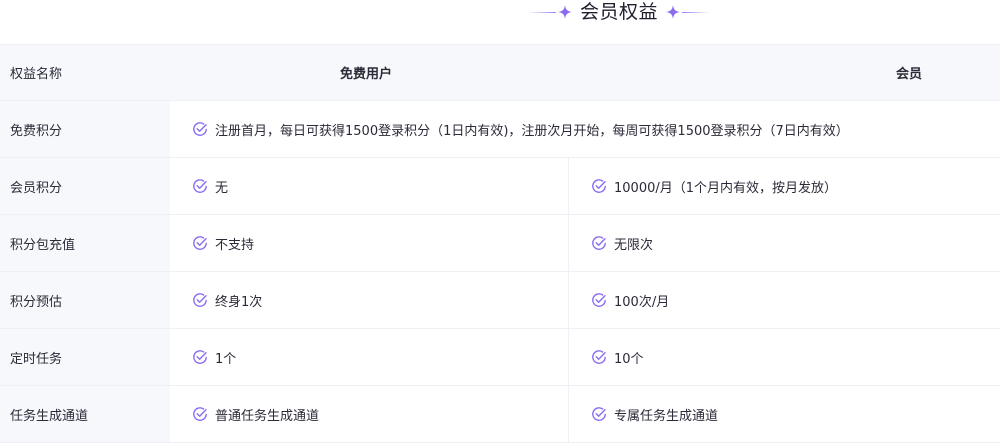  What do you see at coordinates (784, 357) in the screenshot?
I see `member-value: 10个` at bounding box center [784, 357].